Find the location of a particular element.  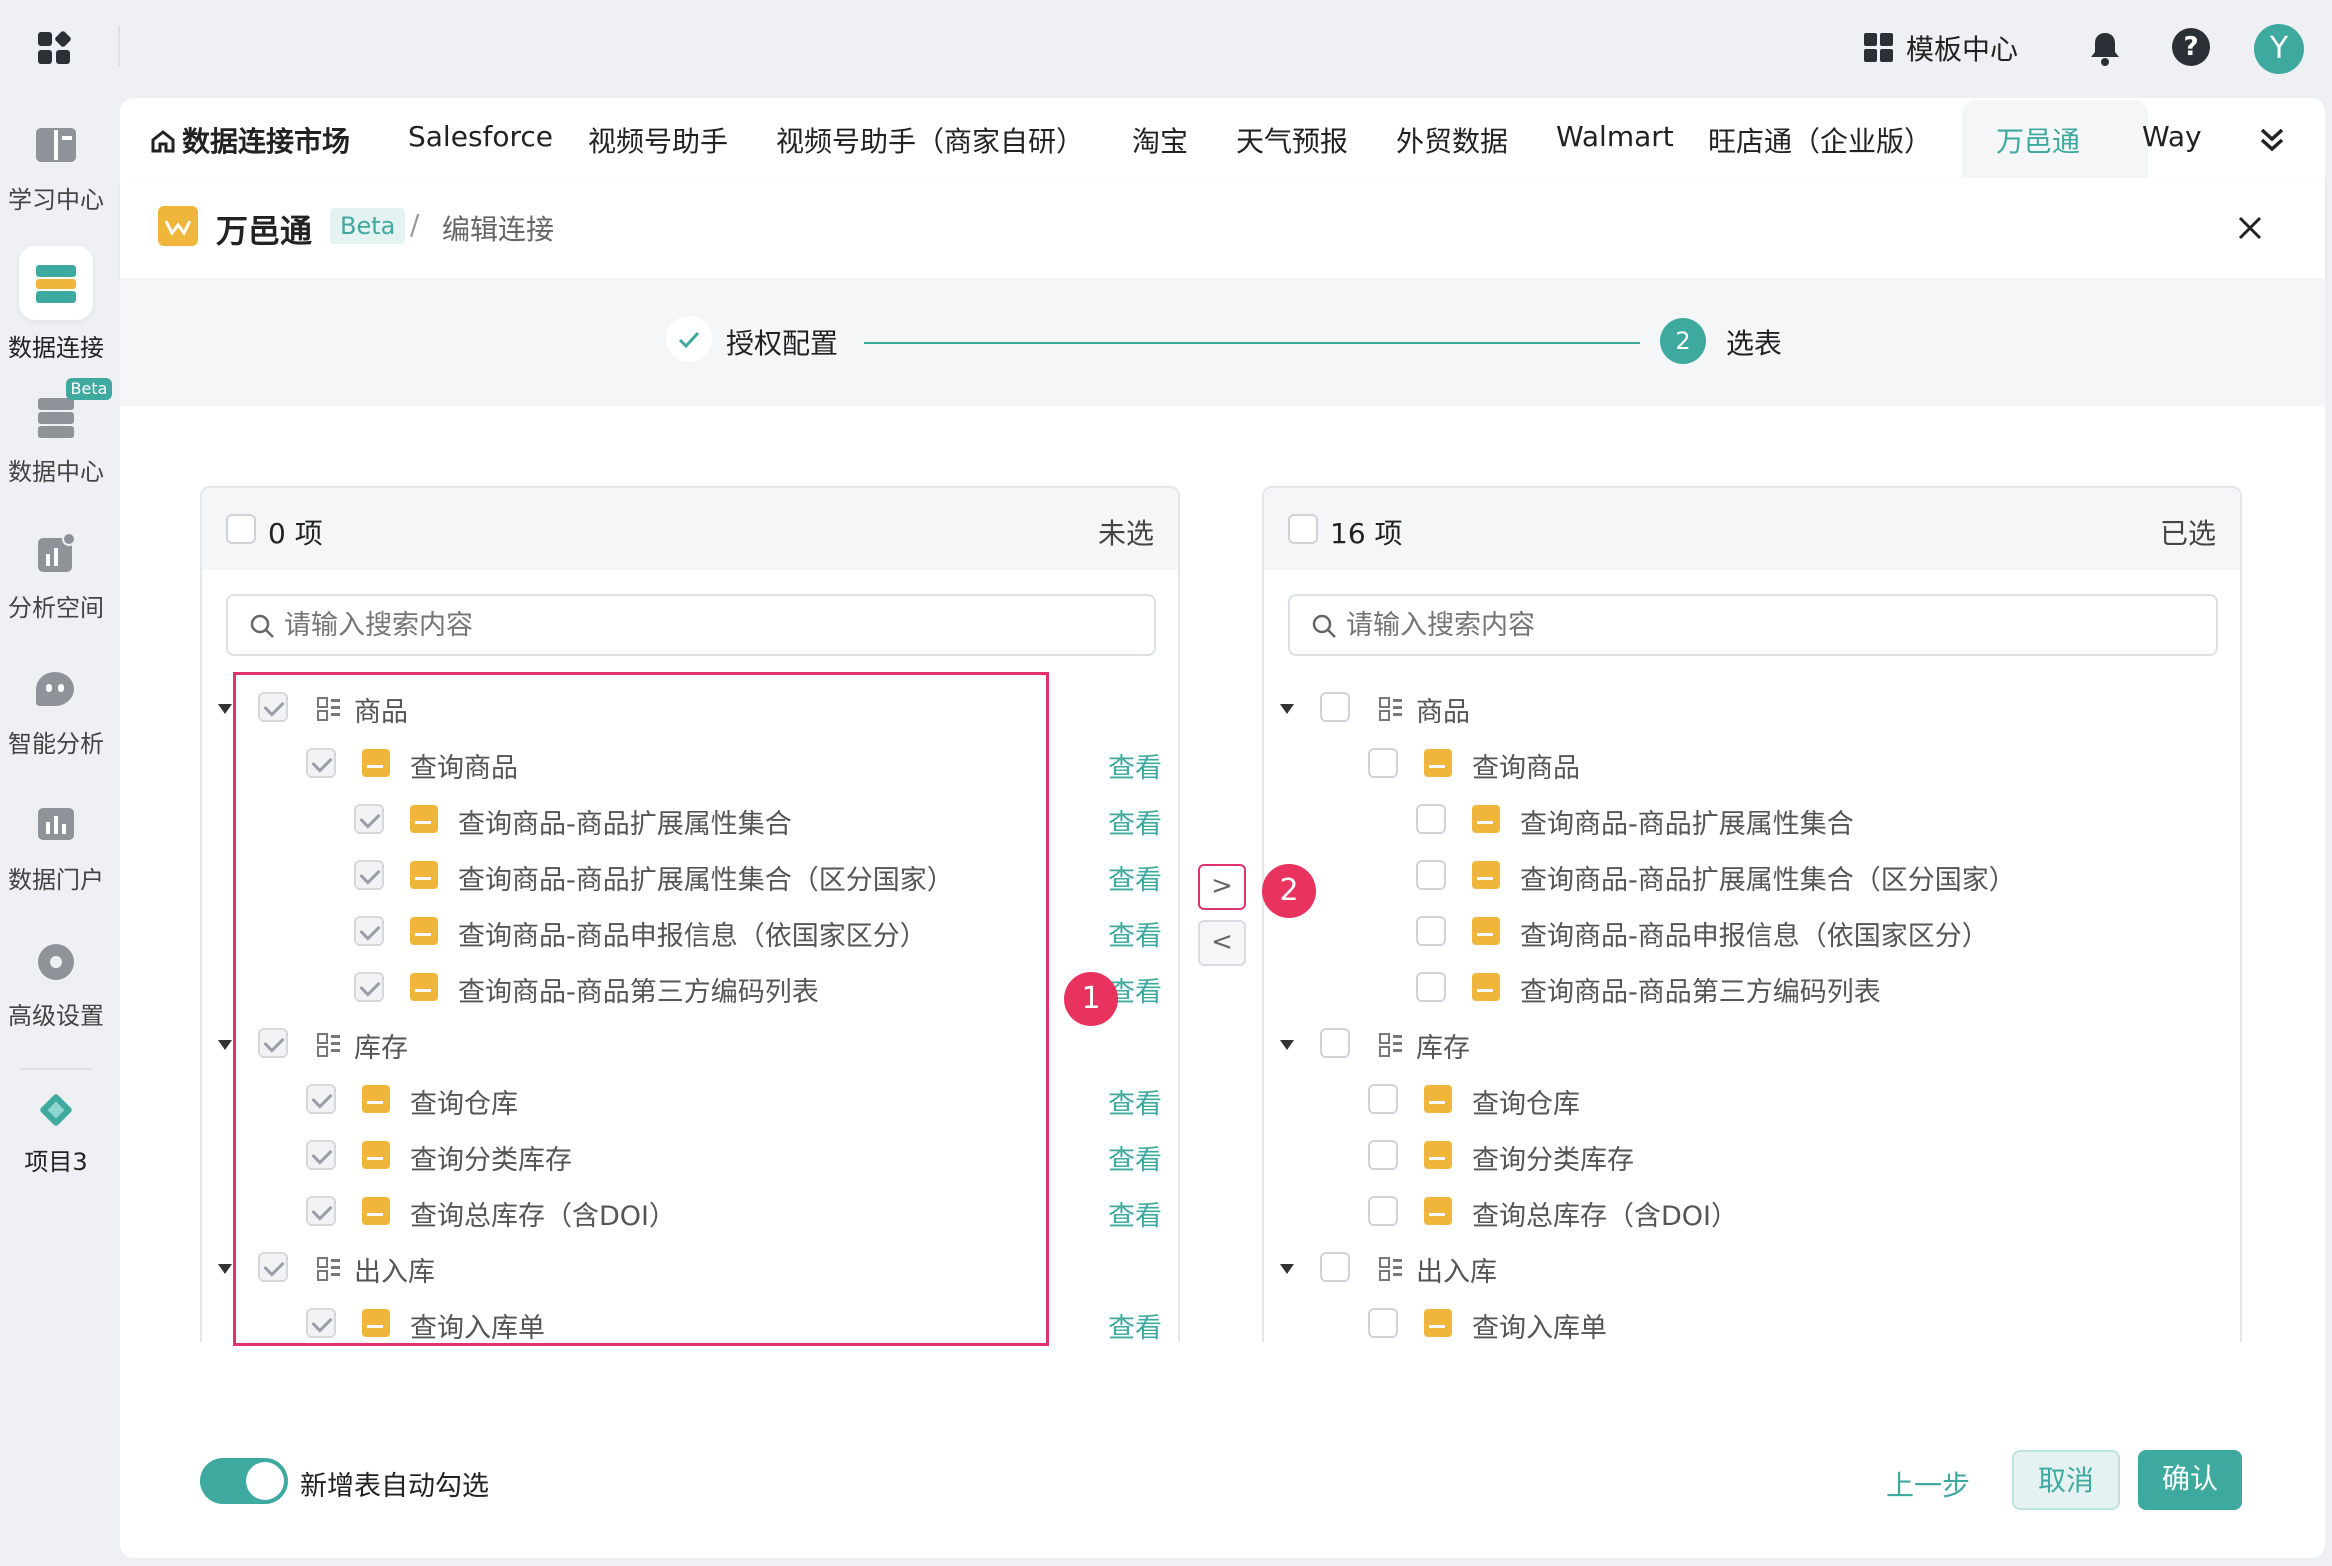

left-status: 未选 is located at coordinates (1125, 533).